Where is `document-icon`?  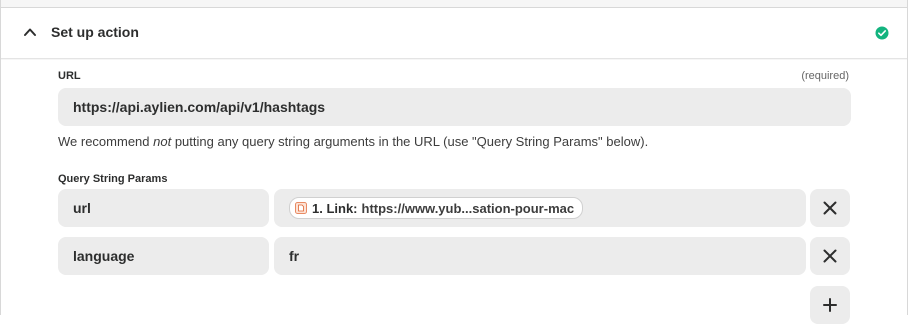 document-icon is located at coordinates (301, 208).